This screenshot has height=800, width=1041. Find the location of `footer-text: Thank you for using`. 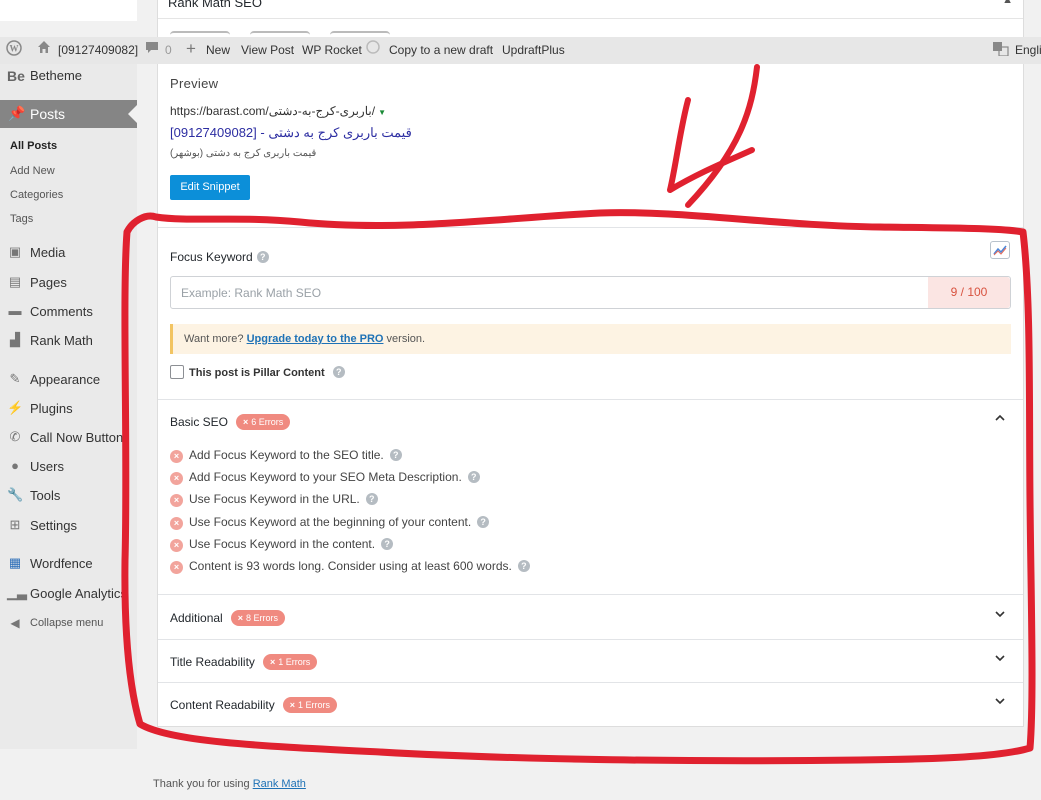

footer-text: Thank you for using is located at coordinates (201, 784).